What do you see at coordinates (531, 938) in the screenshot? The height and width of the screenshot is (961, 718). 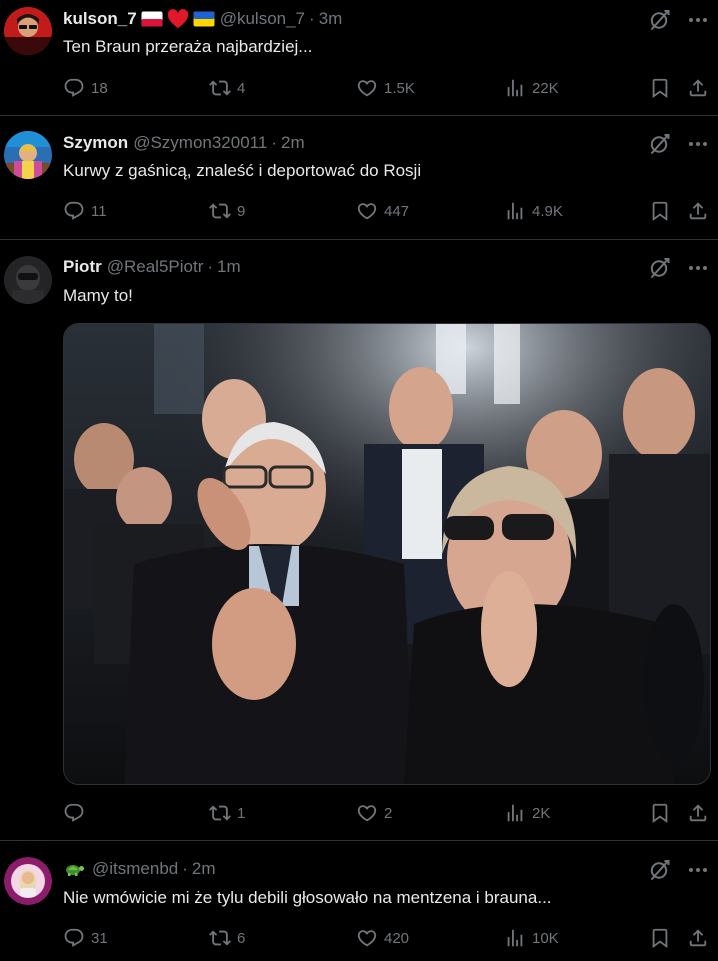 I see `views-button: 10K` at bounding box center [531, 938].